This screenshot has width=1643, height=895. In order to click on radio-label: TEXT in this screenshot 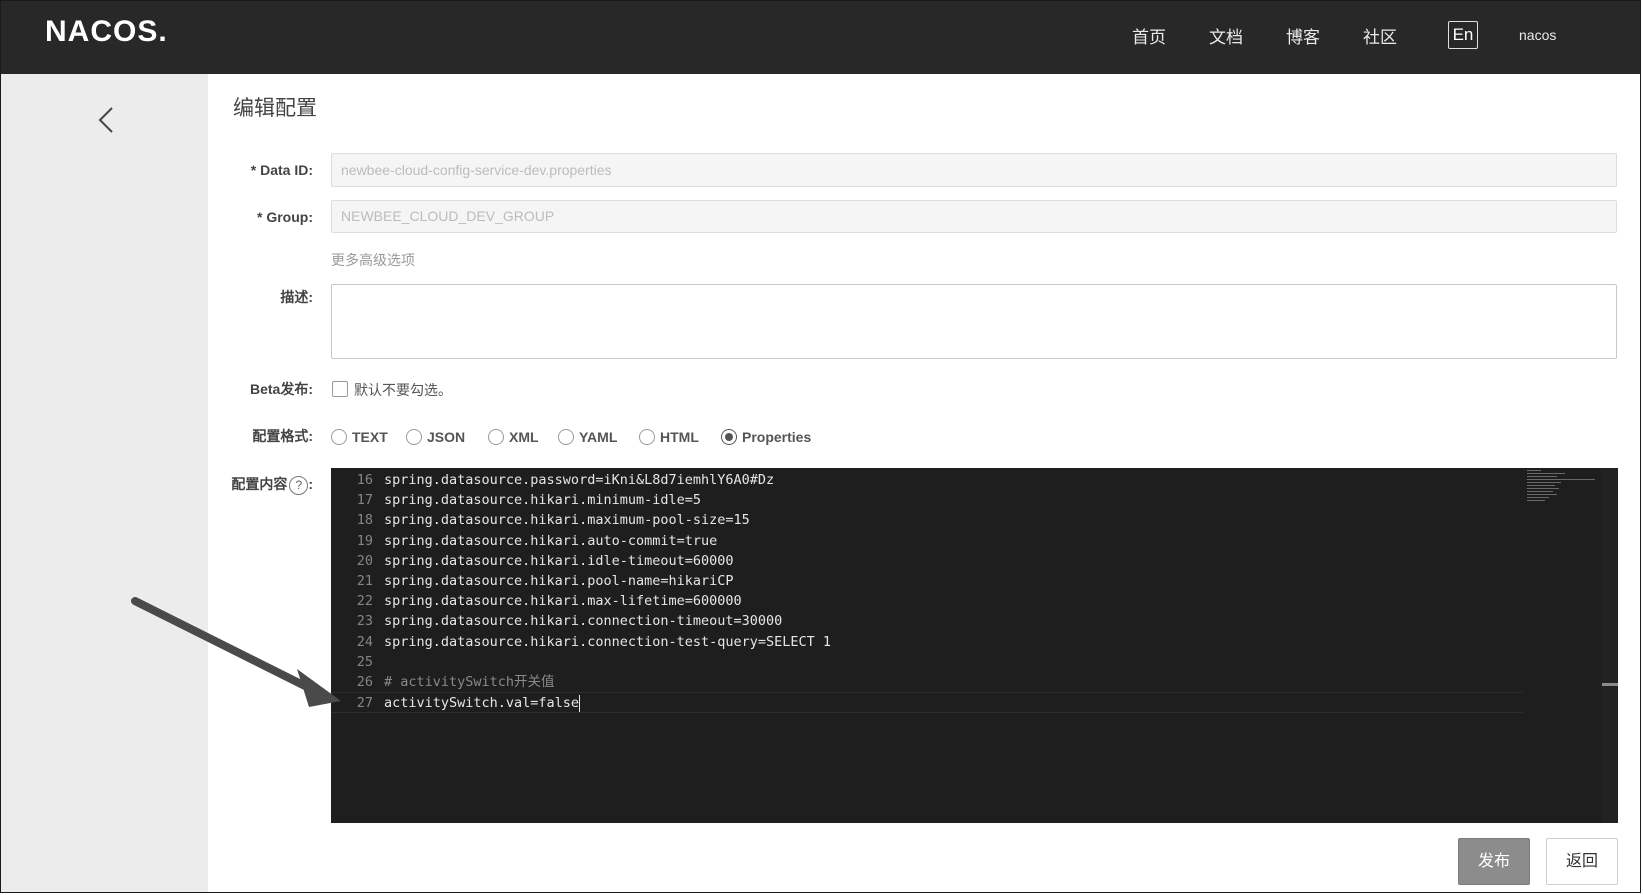, I will do `click(370, 437)`.